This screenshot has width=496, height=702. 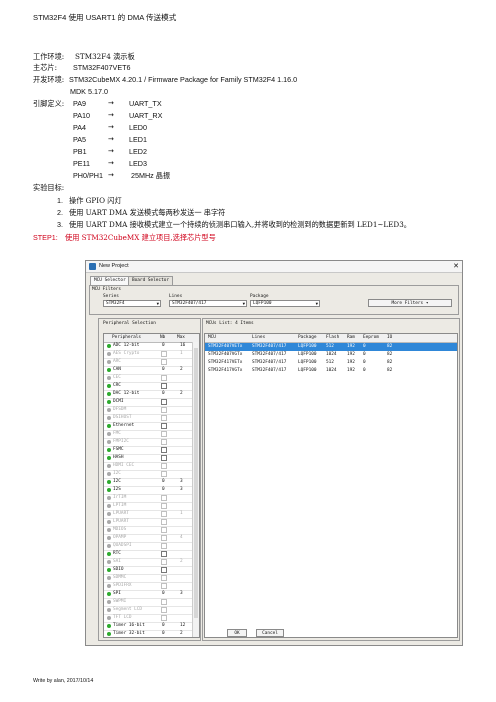 What do you see at coordinates (132, 303) in the screenshot?
I see `series-select: STM32F4 ▼` at bounding box center [132, 303].